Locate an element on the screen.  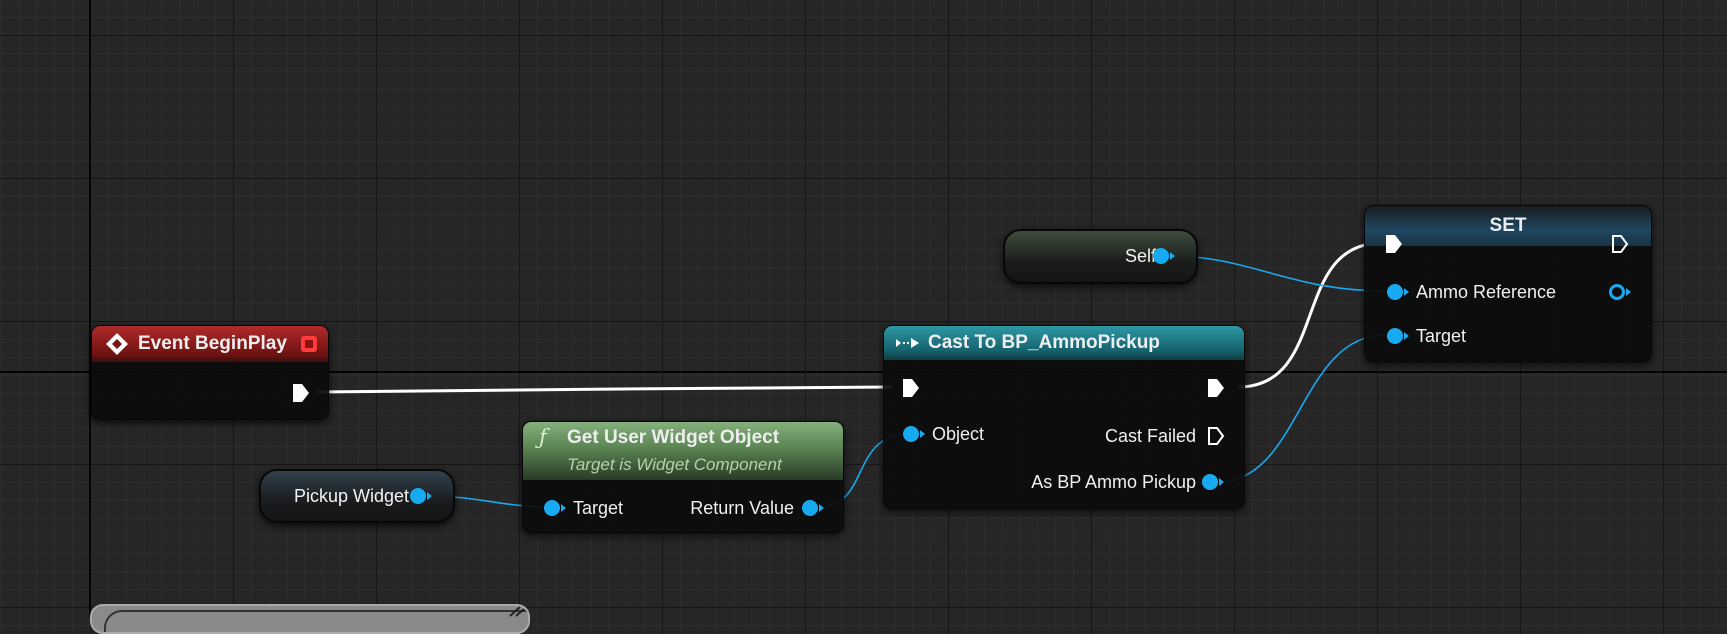
self-label: Self is located at coordinates (1140, 256).